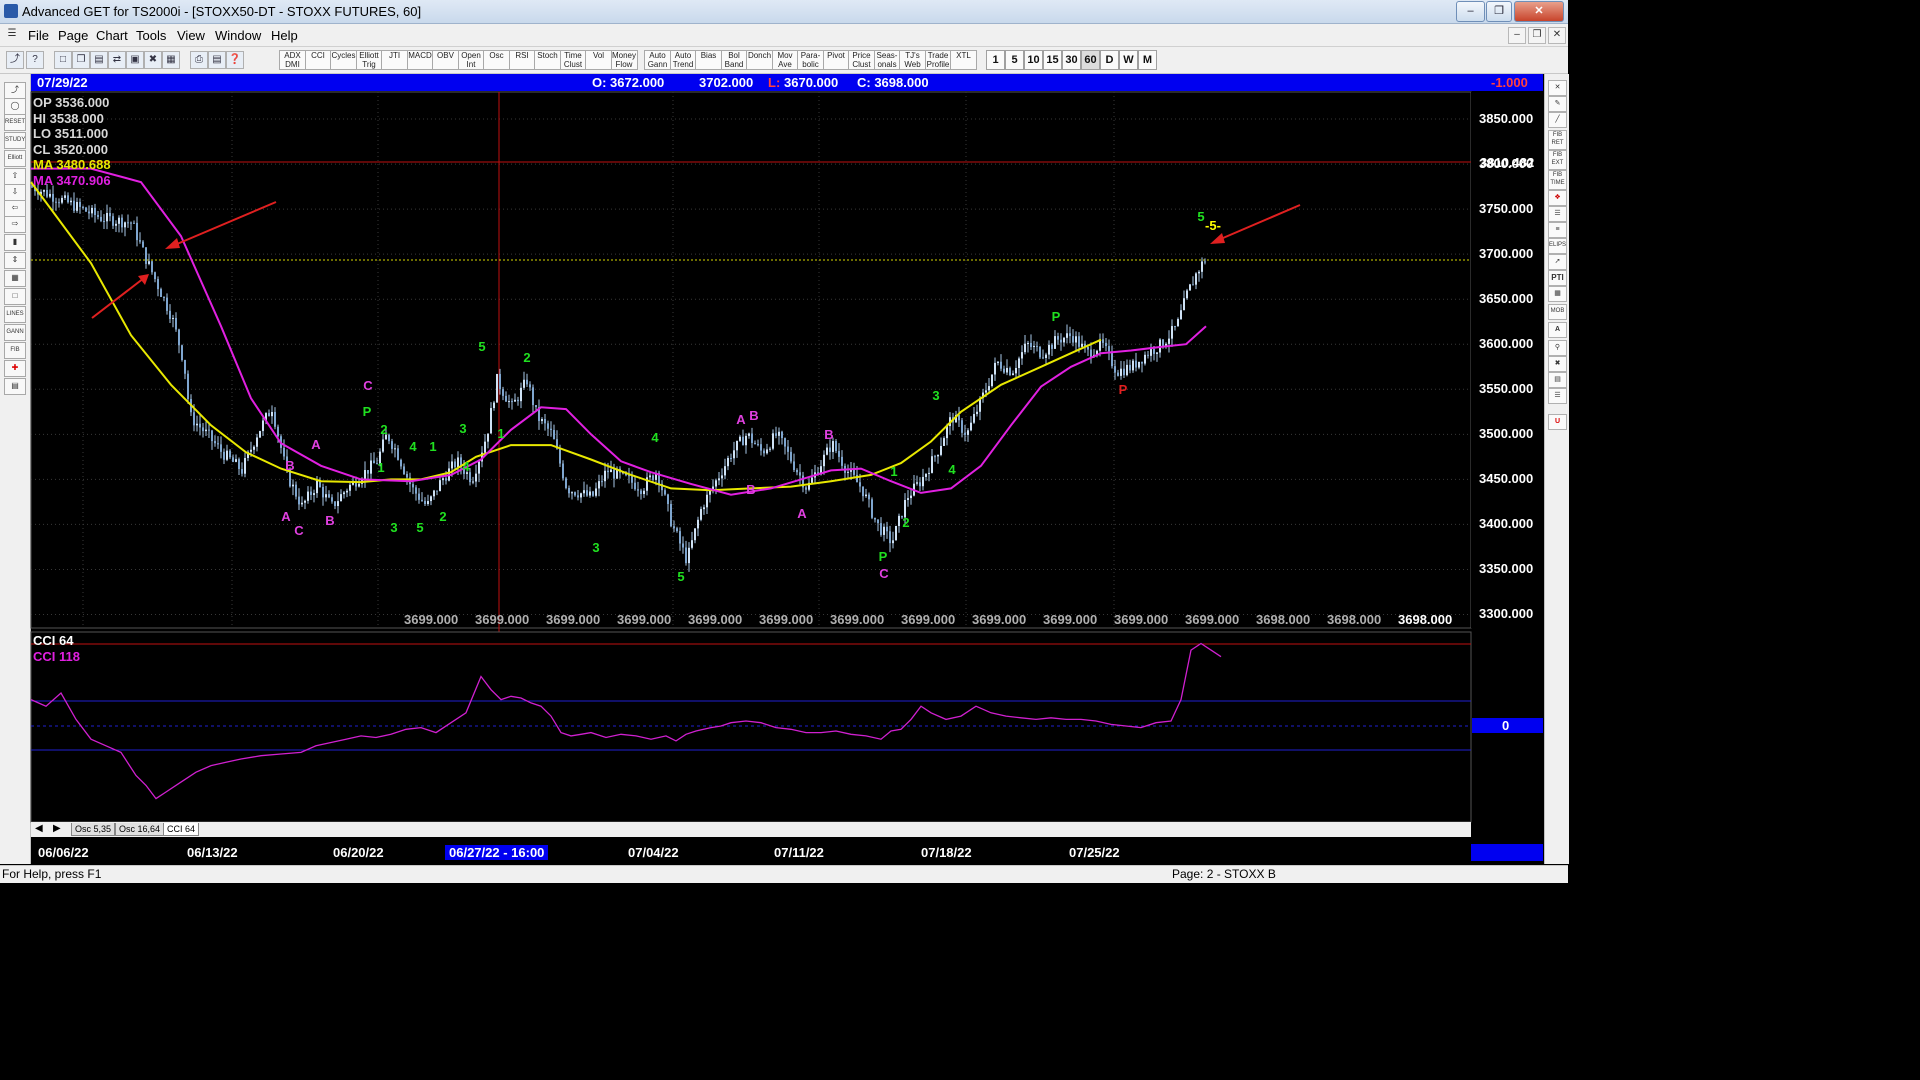  I want to click on menu-chart: Chart, so click(112, 35).